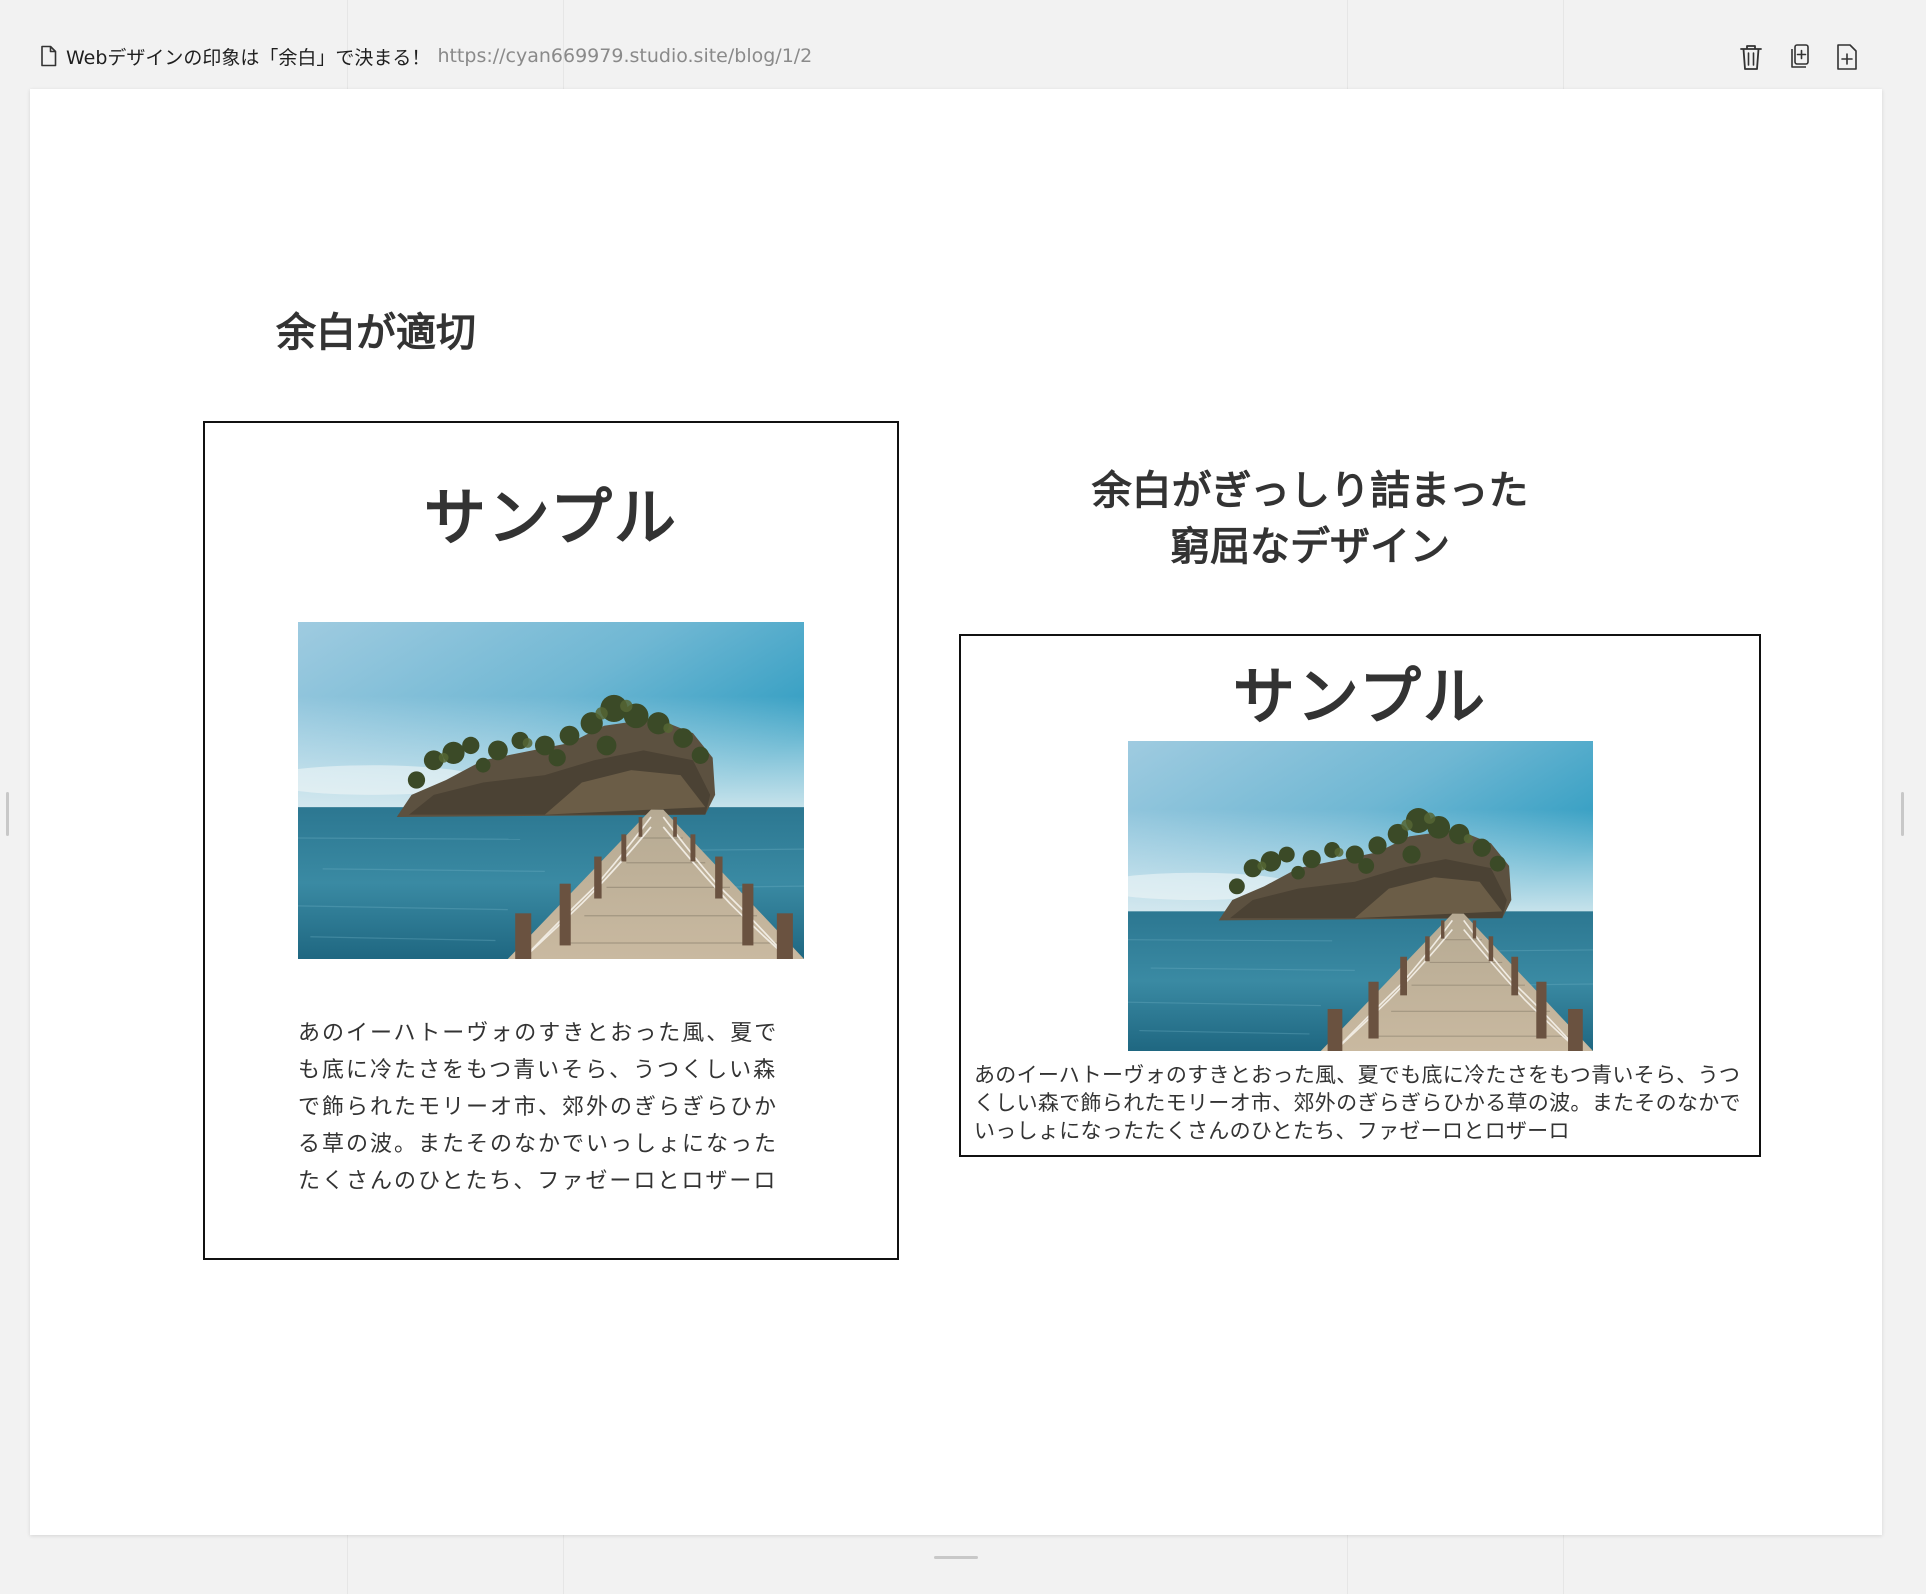 The height and width of the screenshot is (1594, 1926). Describe the element at coordinates (49, 56) in the screenshot. I see `document-icon` at that location.